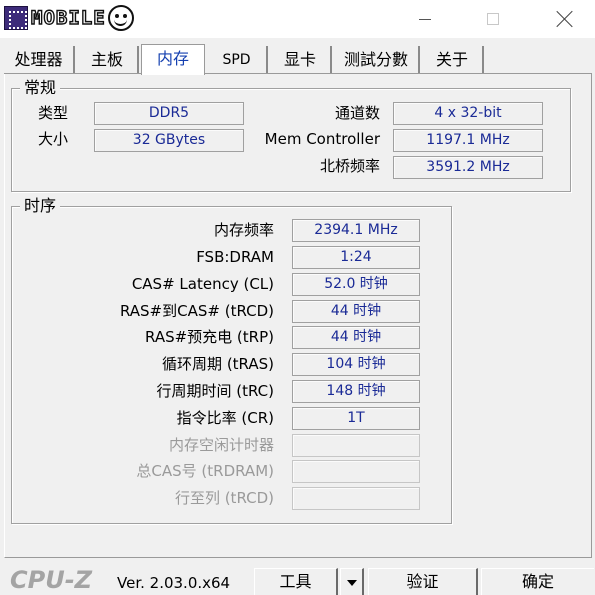 Image resolution: width=595 pixels, height=595 pixels. What do you see at coordinates (356, 418) in the screenshot?
I see `timing-value-cr: 1T` at bounding box center [356, 418].